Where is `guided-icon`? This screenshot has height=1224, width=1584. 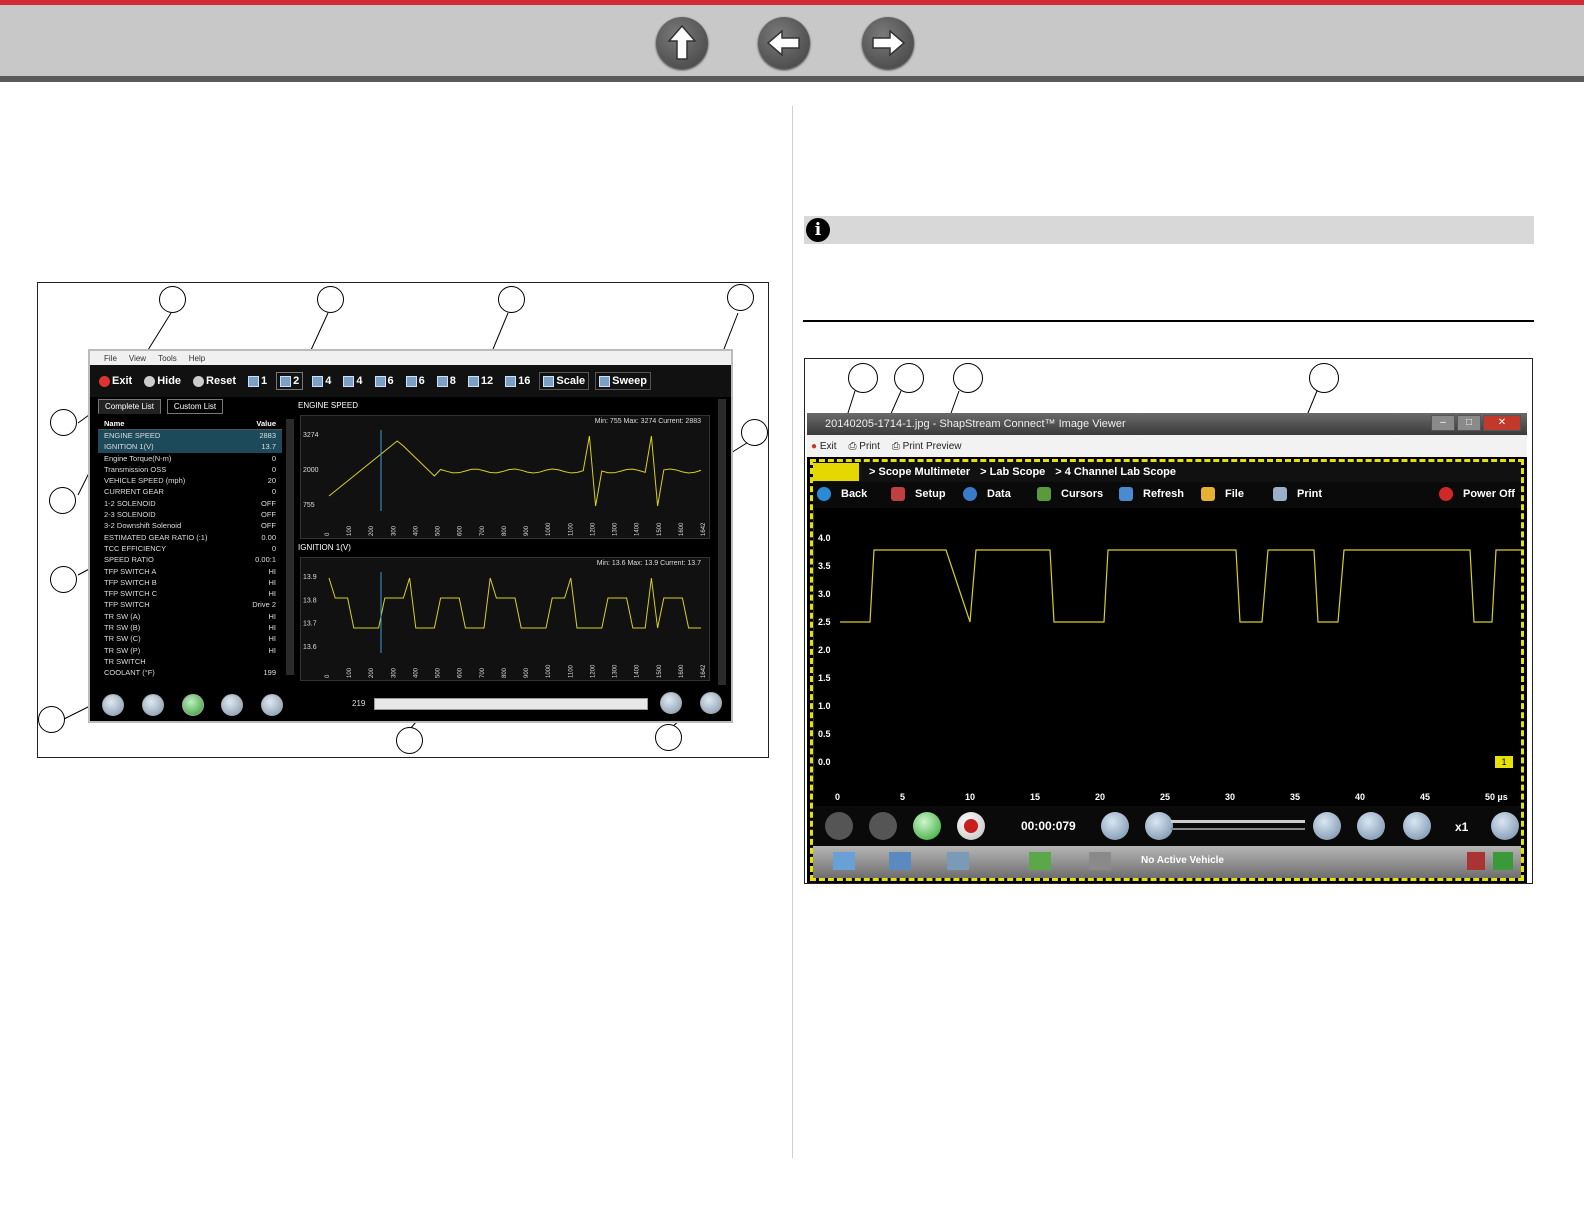 guided-icon is located at coordinates (958, 861).